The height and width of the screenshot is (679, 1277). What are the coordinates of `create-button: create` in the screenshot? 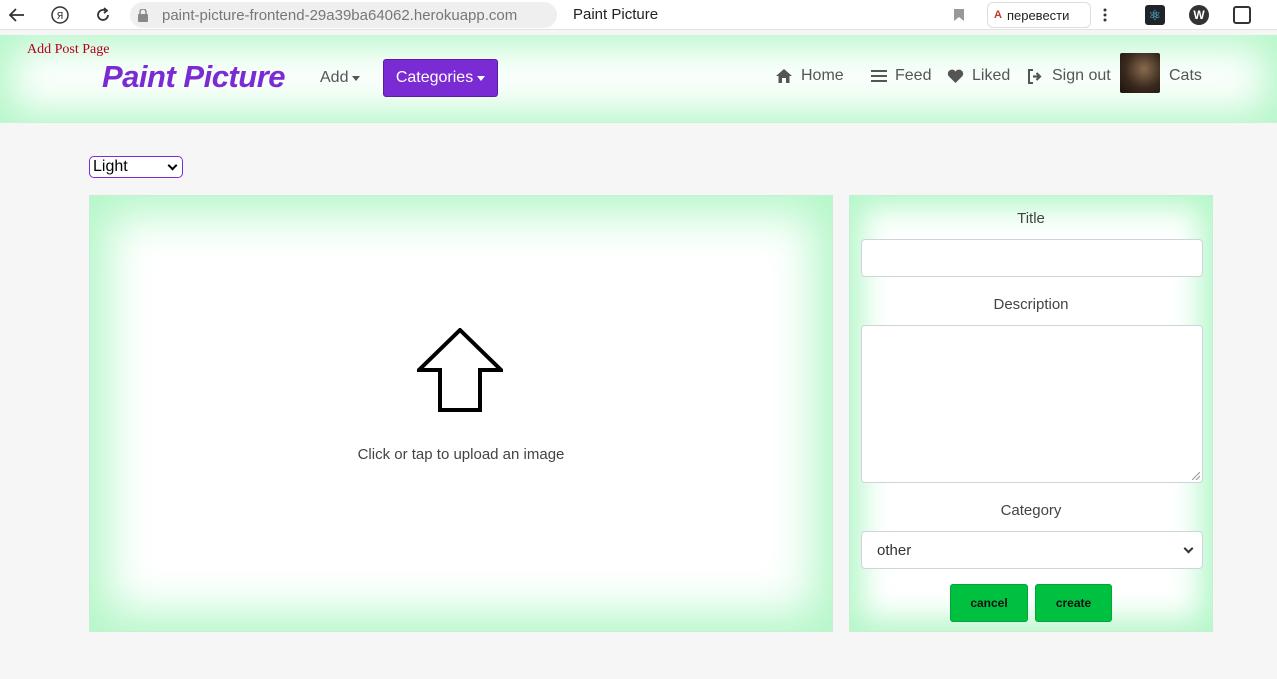 It's located at (1073, 603).